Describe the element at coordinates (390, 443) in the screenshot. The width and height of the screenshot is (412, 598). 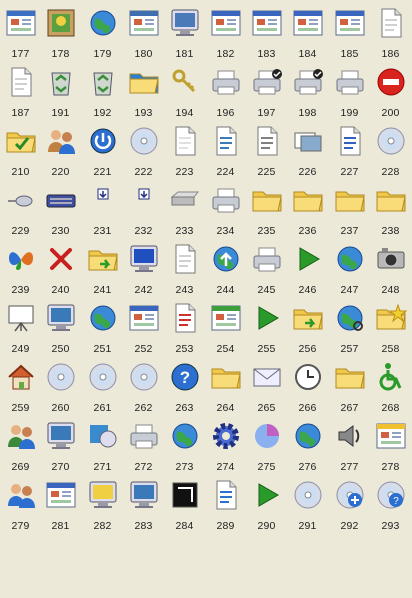
I see `icon-cell: 278` at that location.